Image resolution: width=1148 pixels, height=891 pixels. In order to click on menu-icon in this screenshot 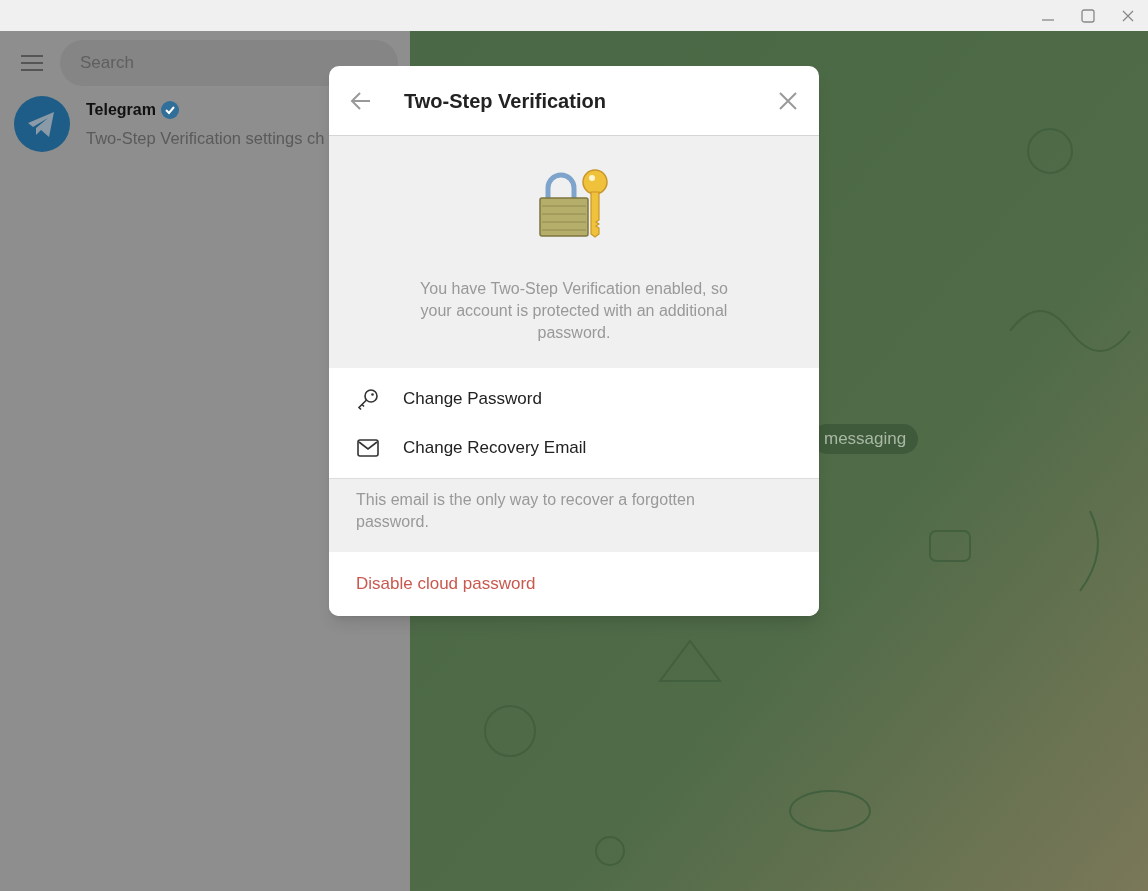, I will do `click(32, 63)`.